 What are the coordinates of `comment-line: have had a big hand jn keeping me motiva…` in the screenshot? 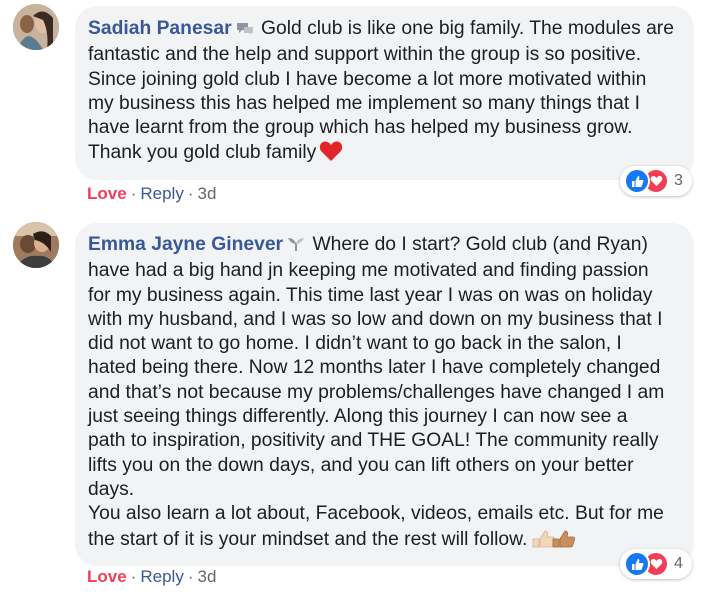 It's located at (368, 271).